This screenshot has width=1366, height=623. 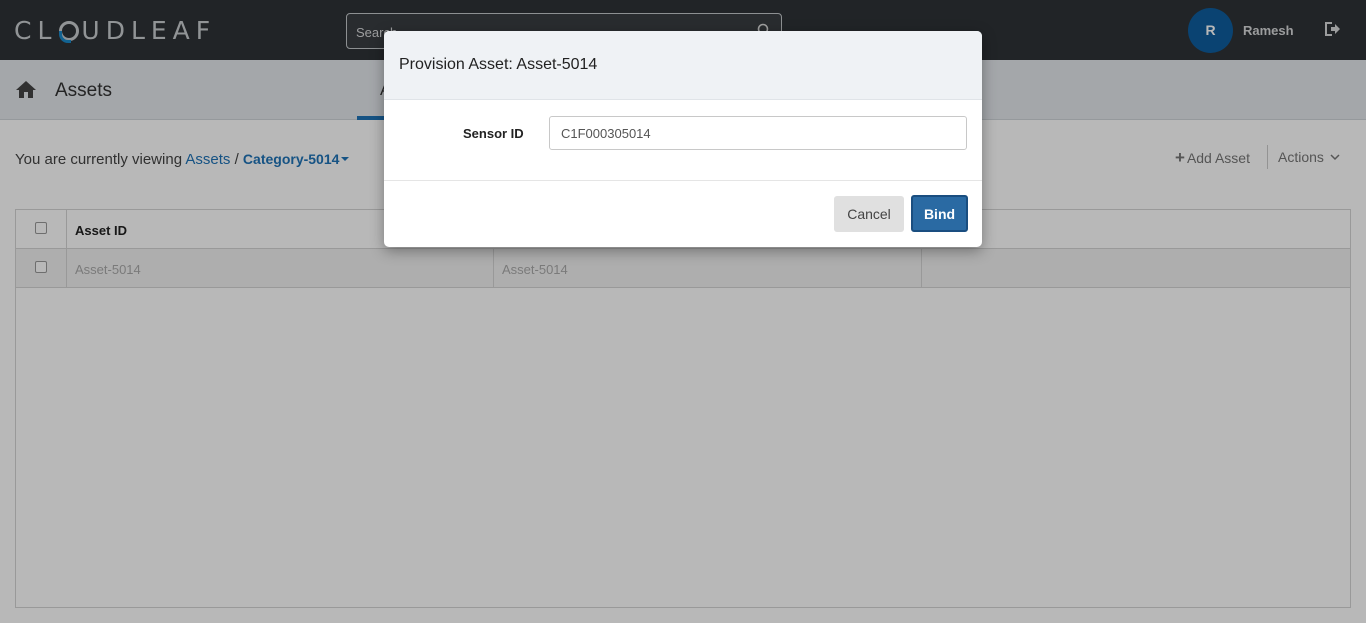 I want to click on sensor-id-input, so click(x=758, y=133).